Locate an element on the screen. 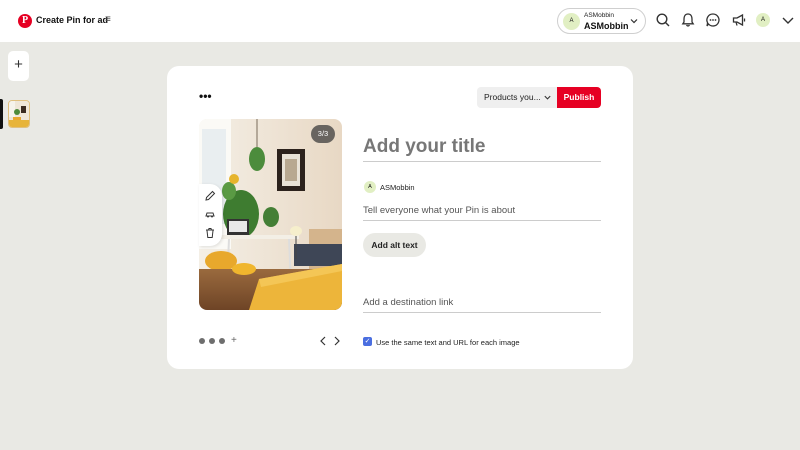 This screenshot has height=450, width=800. same-text-checkbox-label: Use the same text and URL for each image is located at coordinates (448, 342).